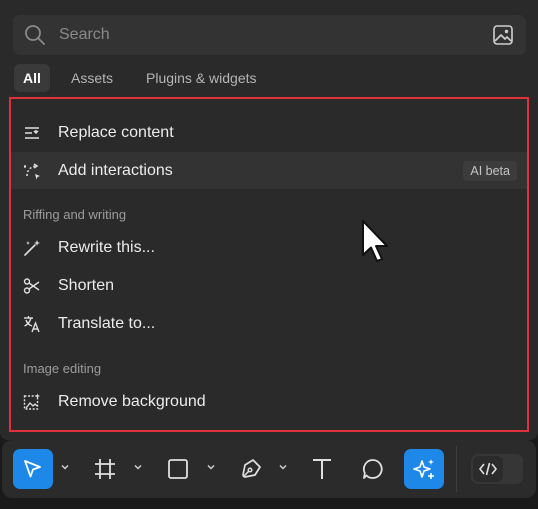 The height and width of the screenshot is (509, 538). Describe the element at coordinates (269, 35) in the screenshot. I see `search-bar: Search` at that location.